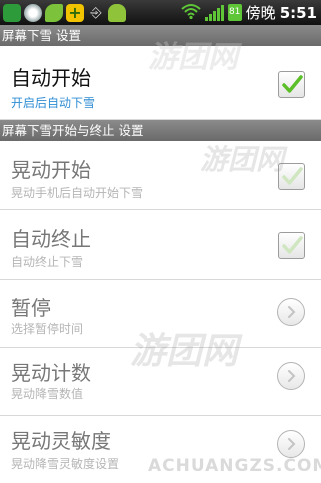 Image resolution: width=321 pixels, height=483 pixels. What do you see at coordinates (160, 130) in the screenshot?
I see `section-header-start-stop-settings: 屏幕下雪开始与终止 设置` at bounding box center [160, 130].